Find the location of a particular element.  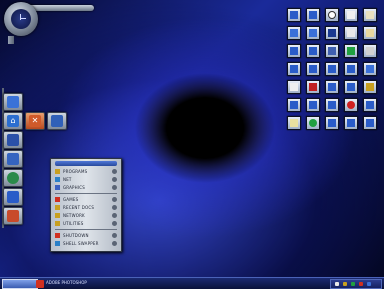

desktop-floppy-icon is located at coordinates (351, 33).